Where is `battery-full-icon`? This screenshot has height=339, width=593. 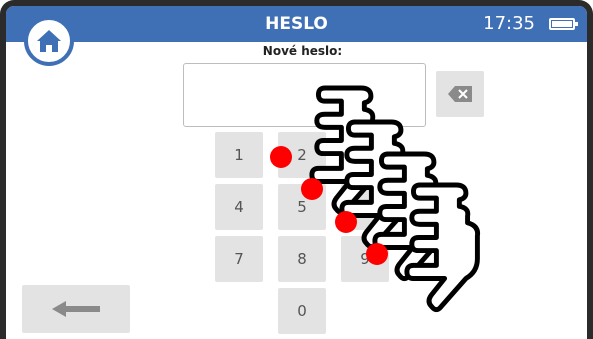
battery-full-icon is located at coordinates (563, 24).